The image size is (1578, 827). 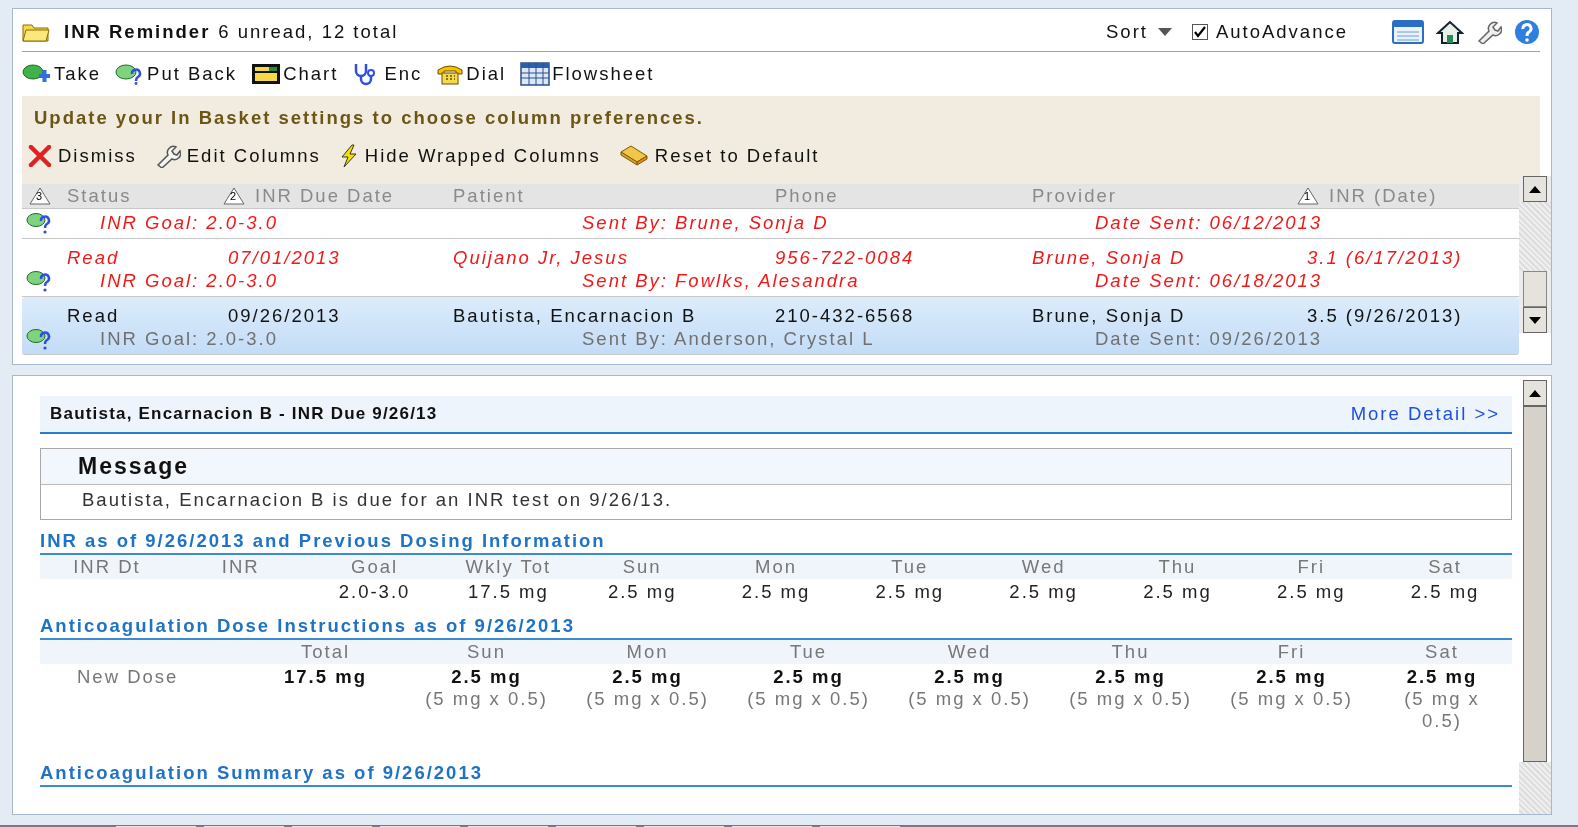 What do you see at coordinates (1385, 258) in the screenshot?
I see `table-cell: 3.1 (6/17/2013)` at bounding box center [1385, 258].